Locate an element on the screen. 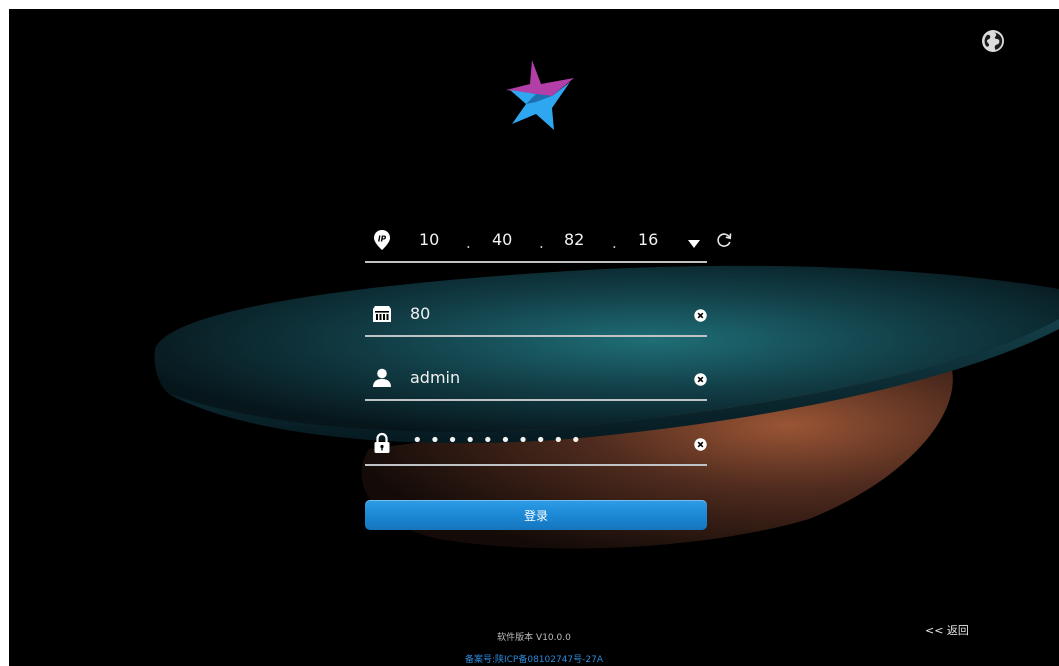 The image size is (1059, 666). ip-segment-2: 40 is located at coordinates (502, 239).